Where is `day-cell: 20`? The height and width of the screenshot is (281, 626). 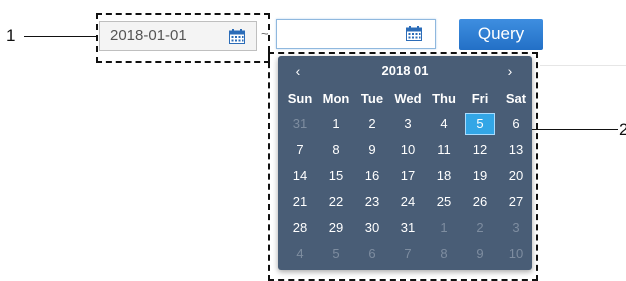
day-cell: 20 is located at coordinates (516, 176).